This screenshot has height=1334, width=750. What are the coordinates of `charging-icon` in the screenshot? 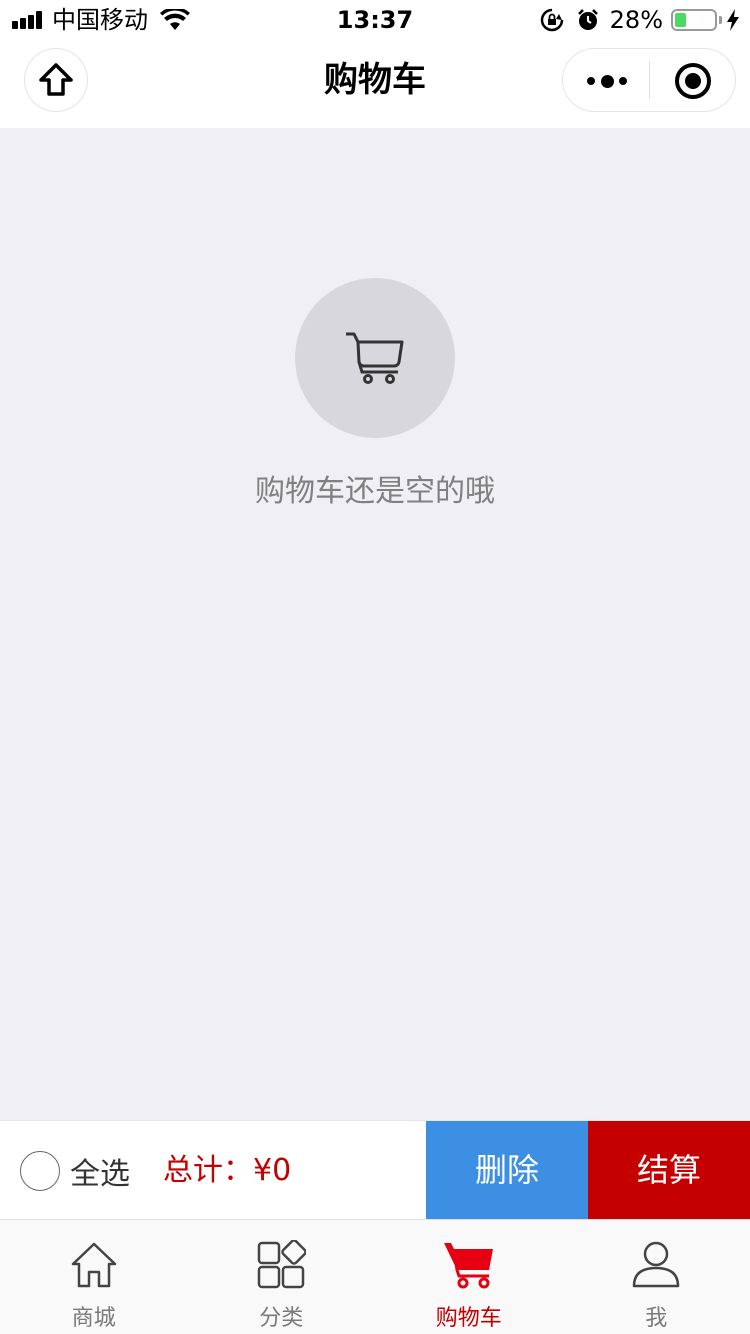 It's located at (733, 20).